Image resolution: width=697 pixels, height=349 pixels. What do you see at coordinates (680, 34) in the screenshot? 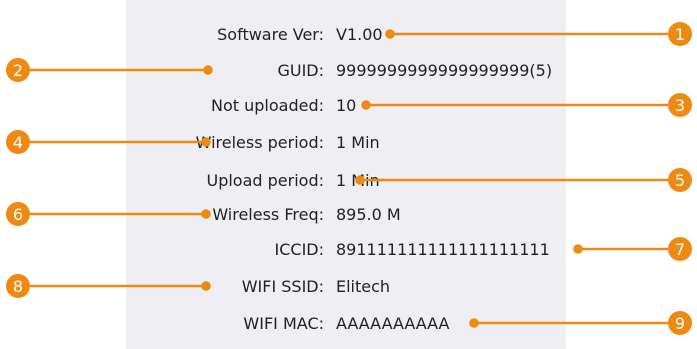
I see `callout-number-1: 1` at bounding box center [680, 34].